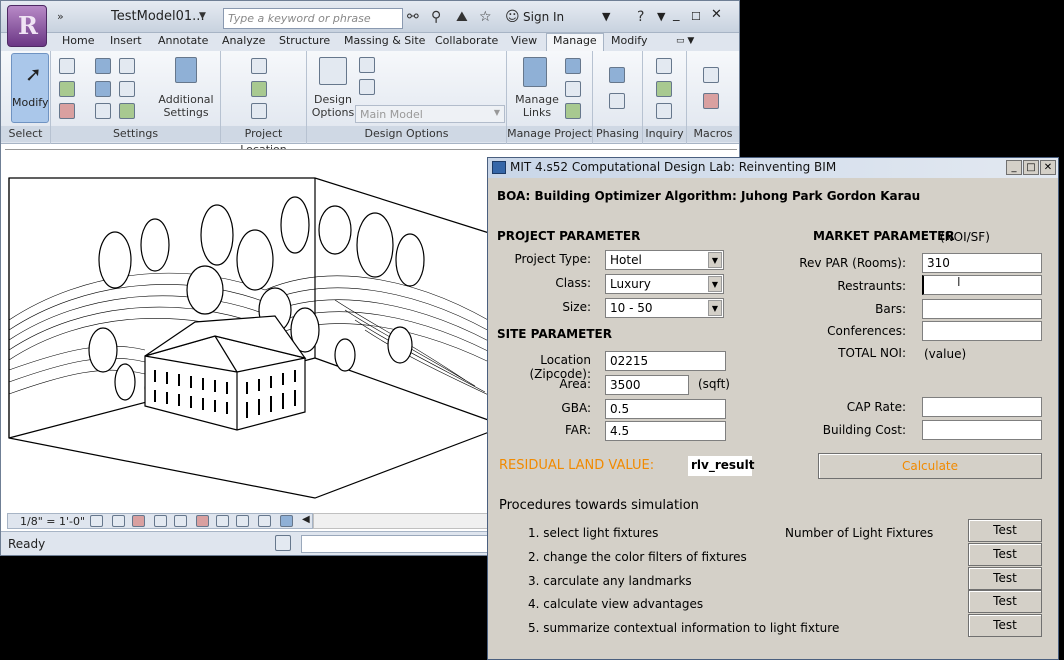 This screenshot has width=1064, height=660. I want to click on analytical-model-icon, so click(264, 521).